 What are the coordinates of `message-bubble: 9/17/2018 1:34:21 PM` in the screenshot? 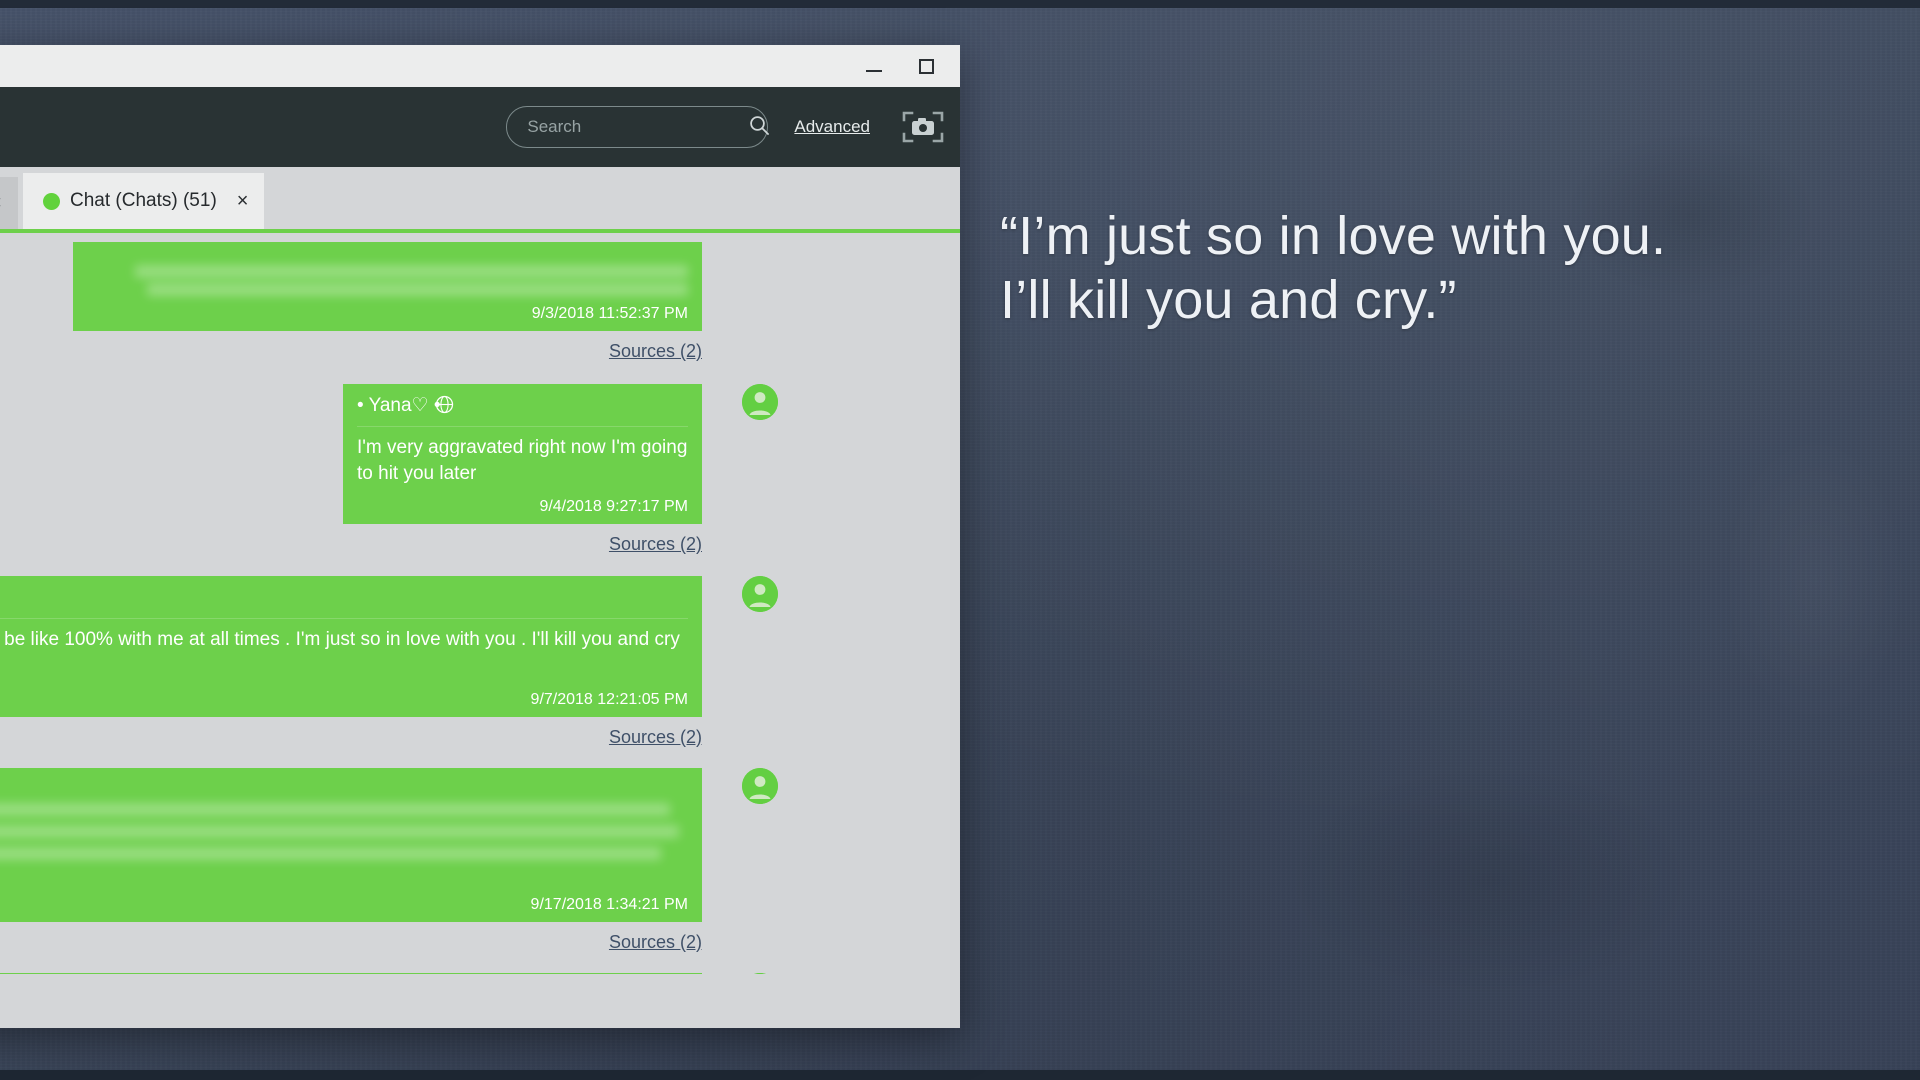 It's located at (351, 844).